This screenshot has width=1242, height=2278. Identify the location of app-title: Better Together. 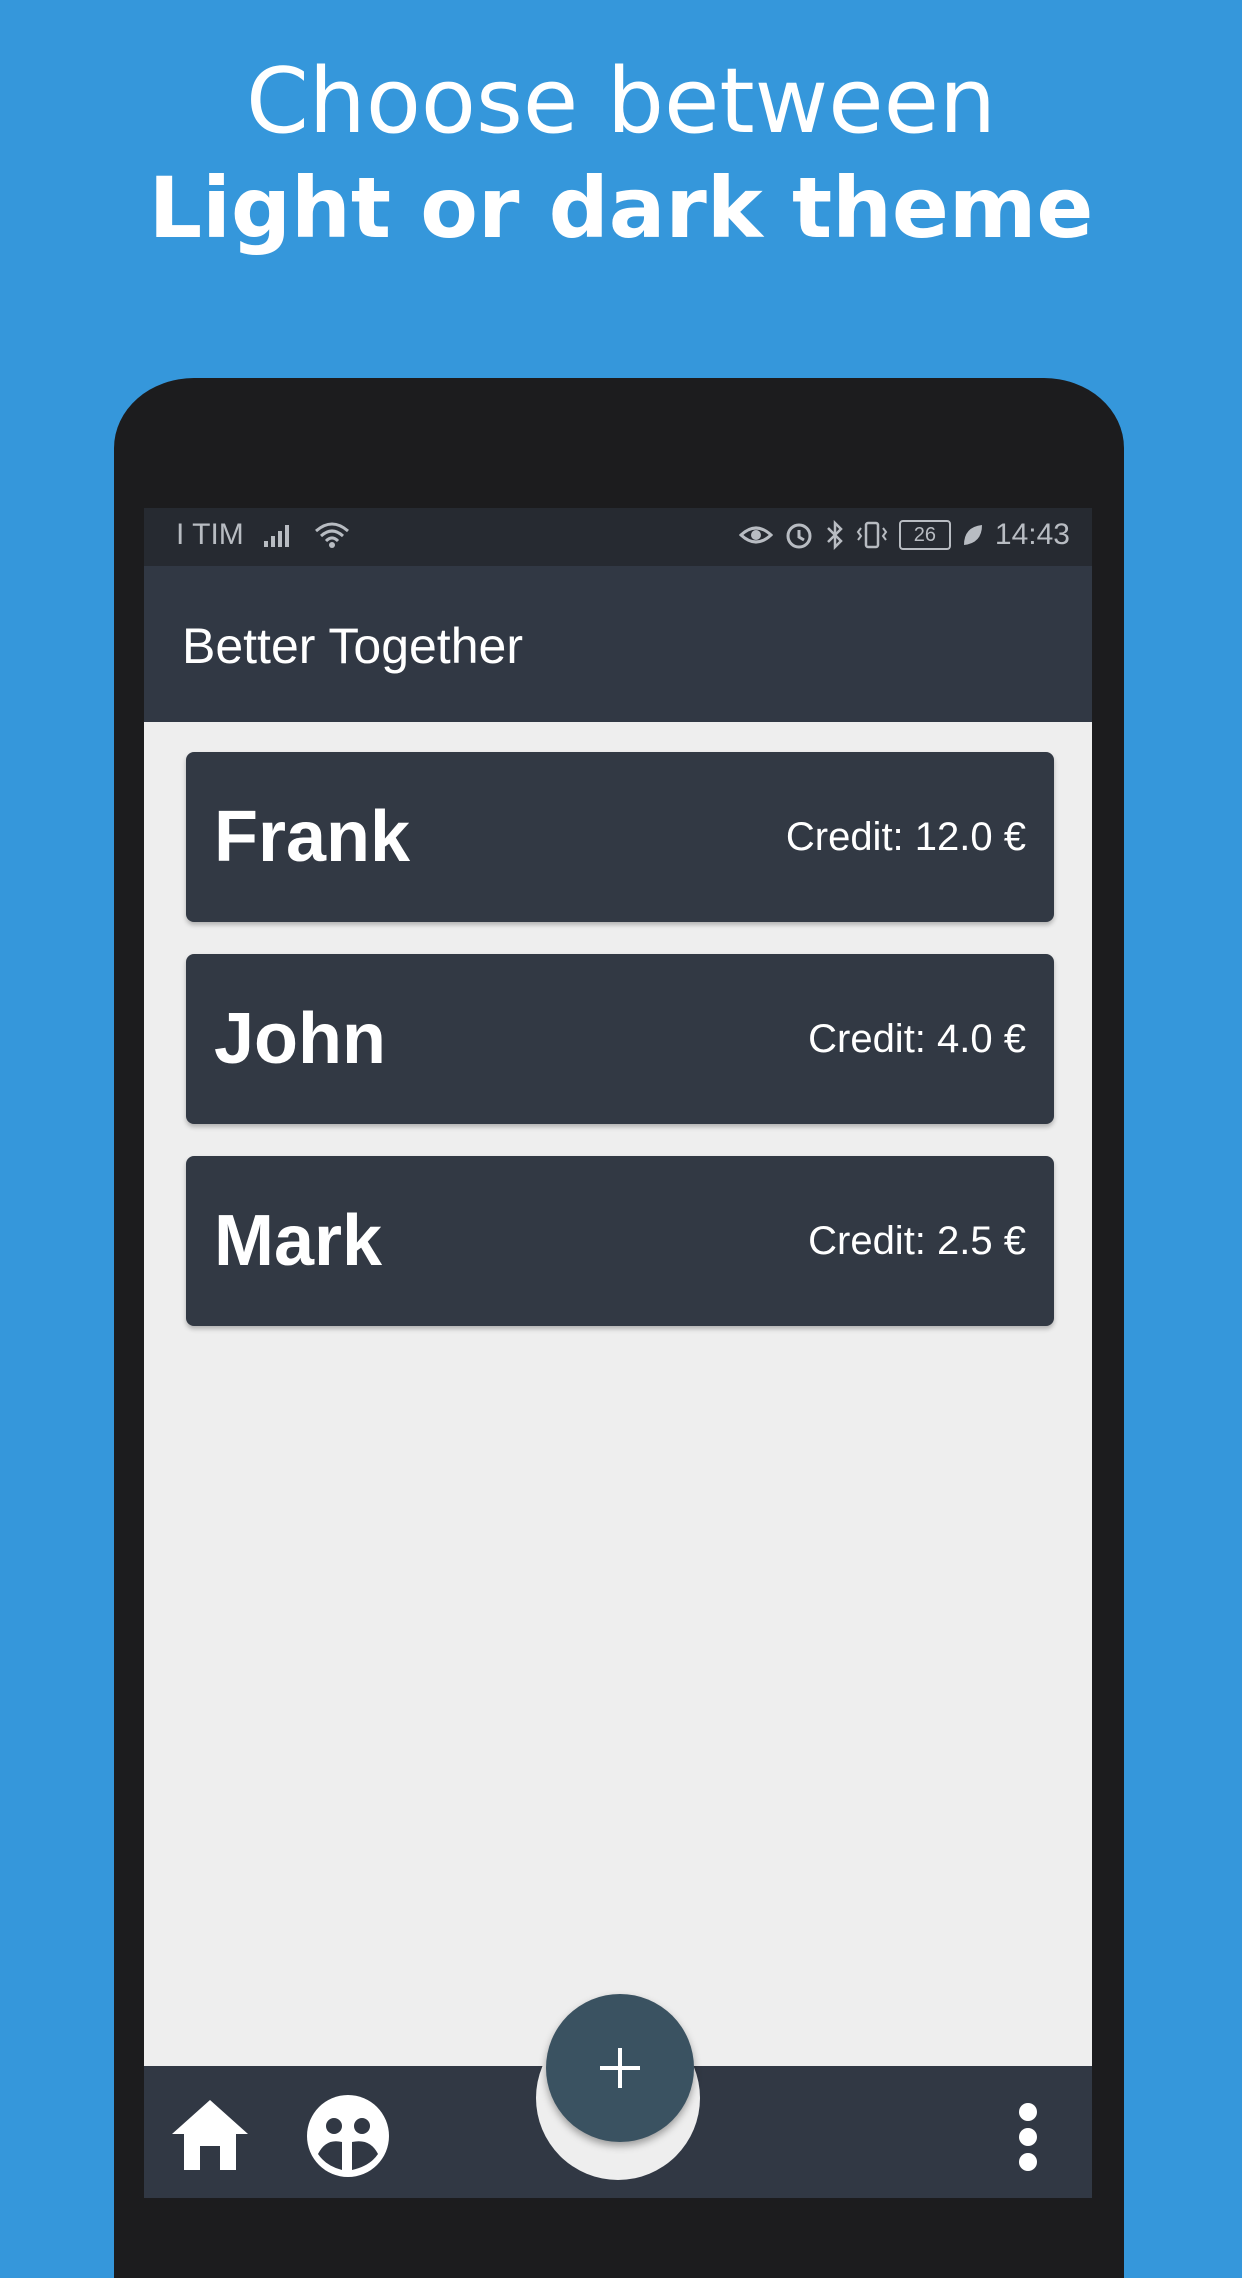
(352, 646).